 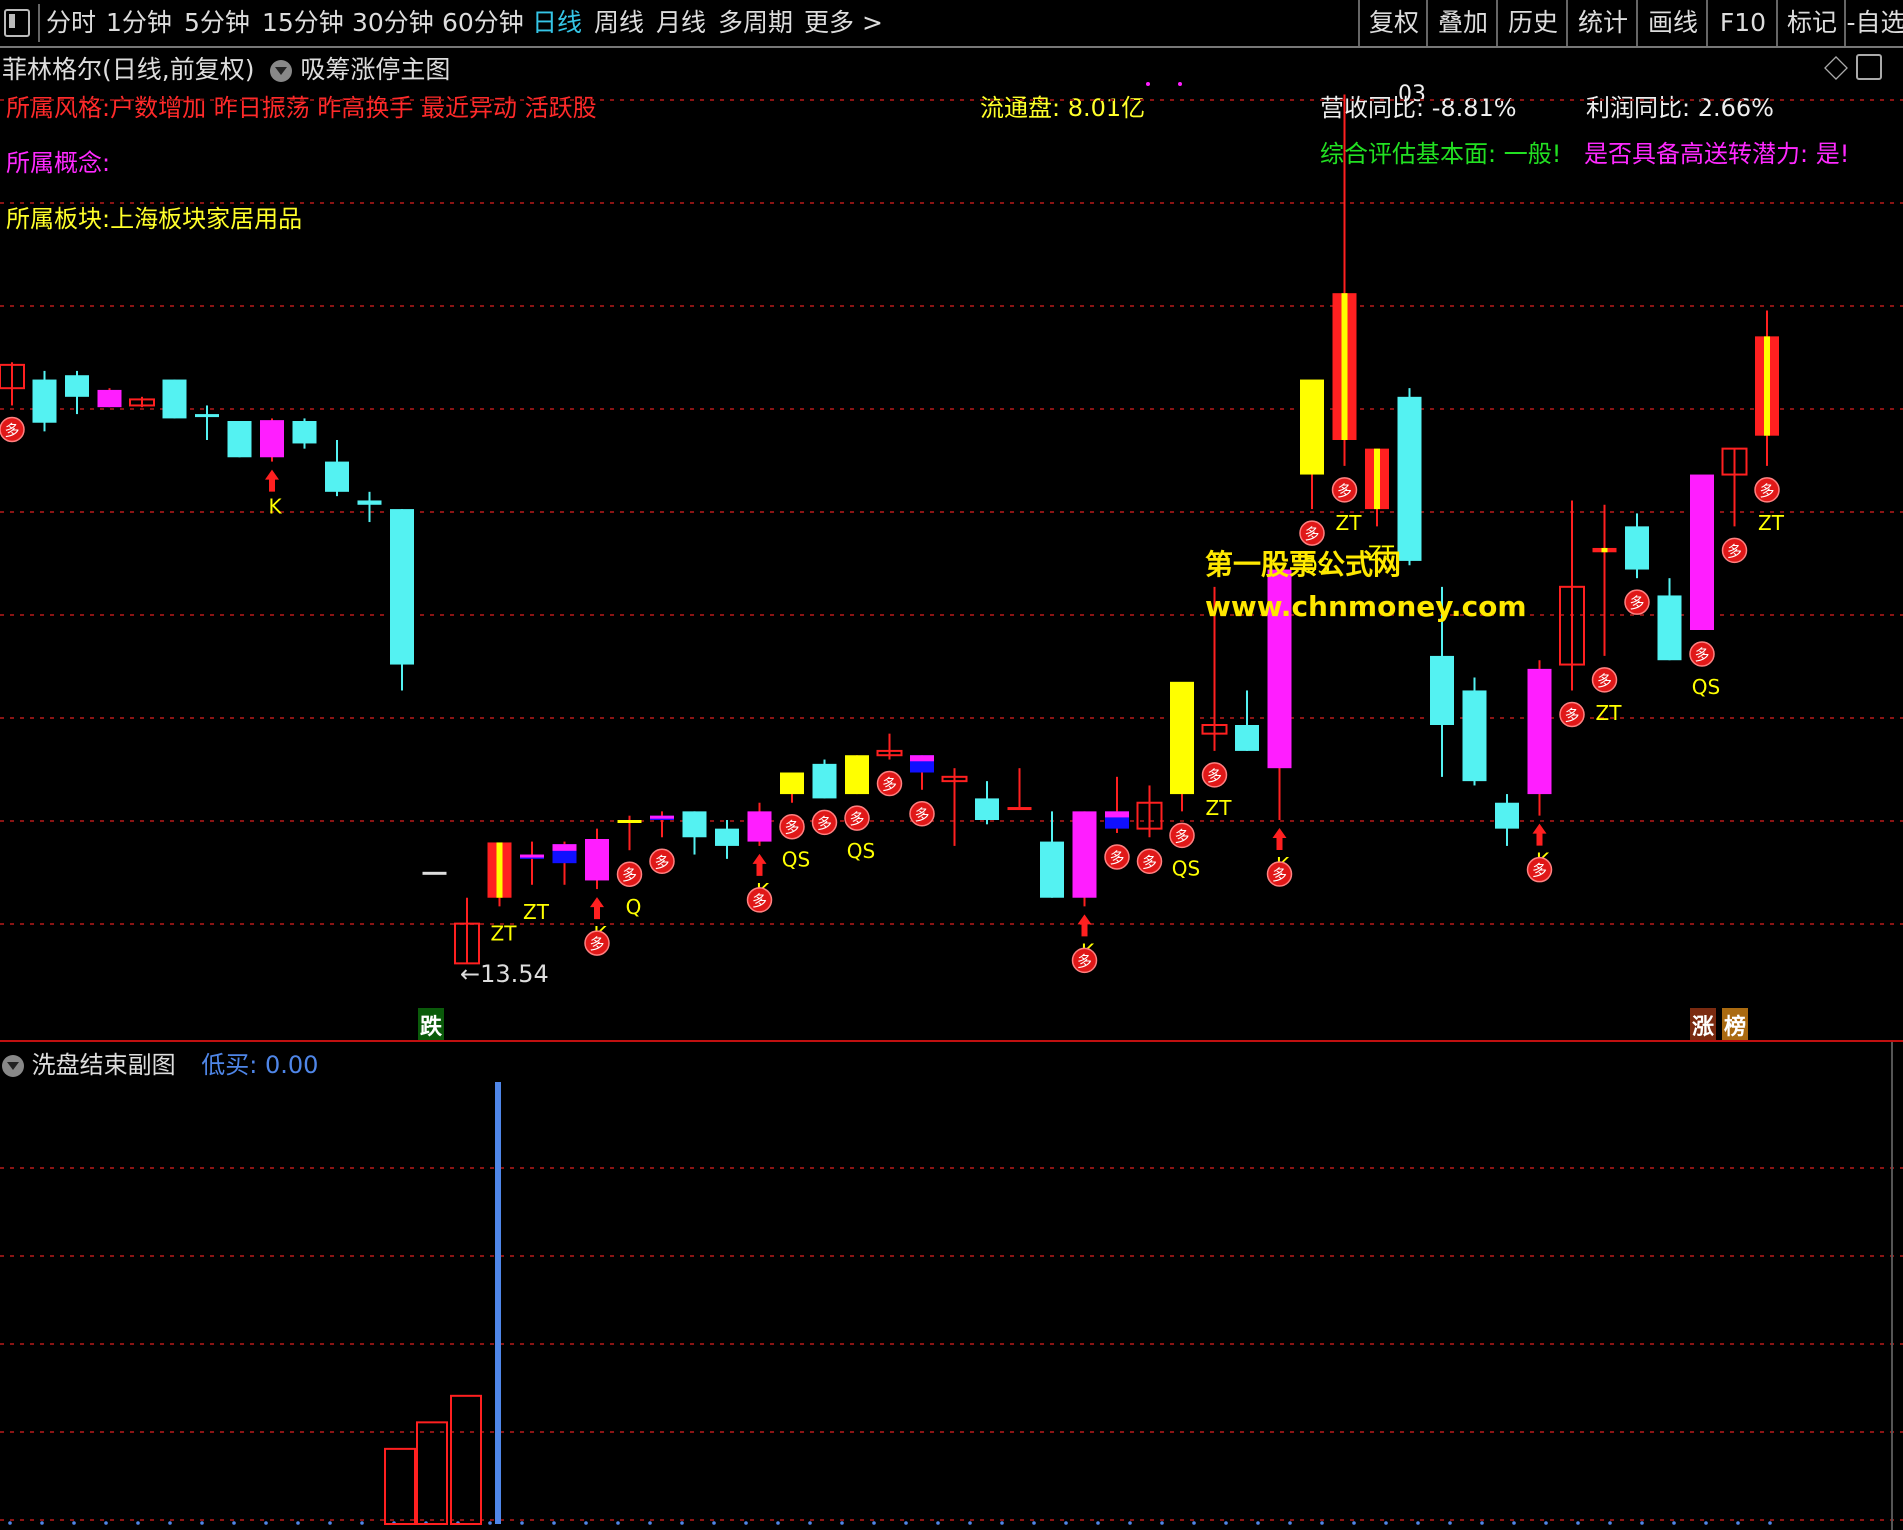 What do you see at coordinates (755, 23) in the screenshot?
I see `period-tab-9: 多周期` at bounding box center [755, 23].